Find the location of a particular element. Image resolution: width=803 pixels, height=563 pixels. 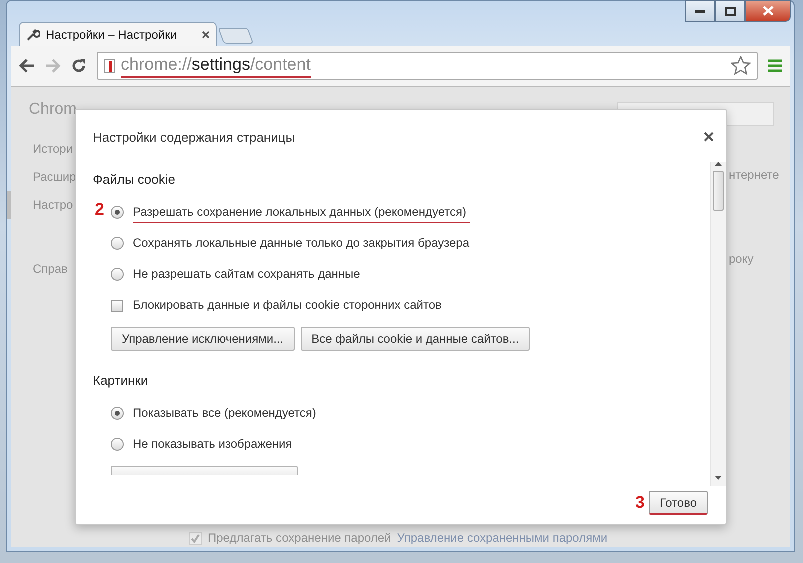

text-fragment: нтернете is located at coordinates (754, 175).